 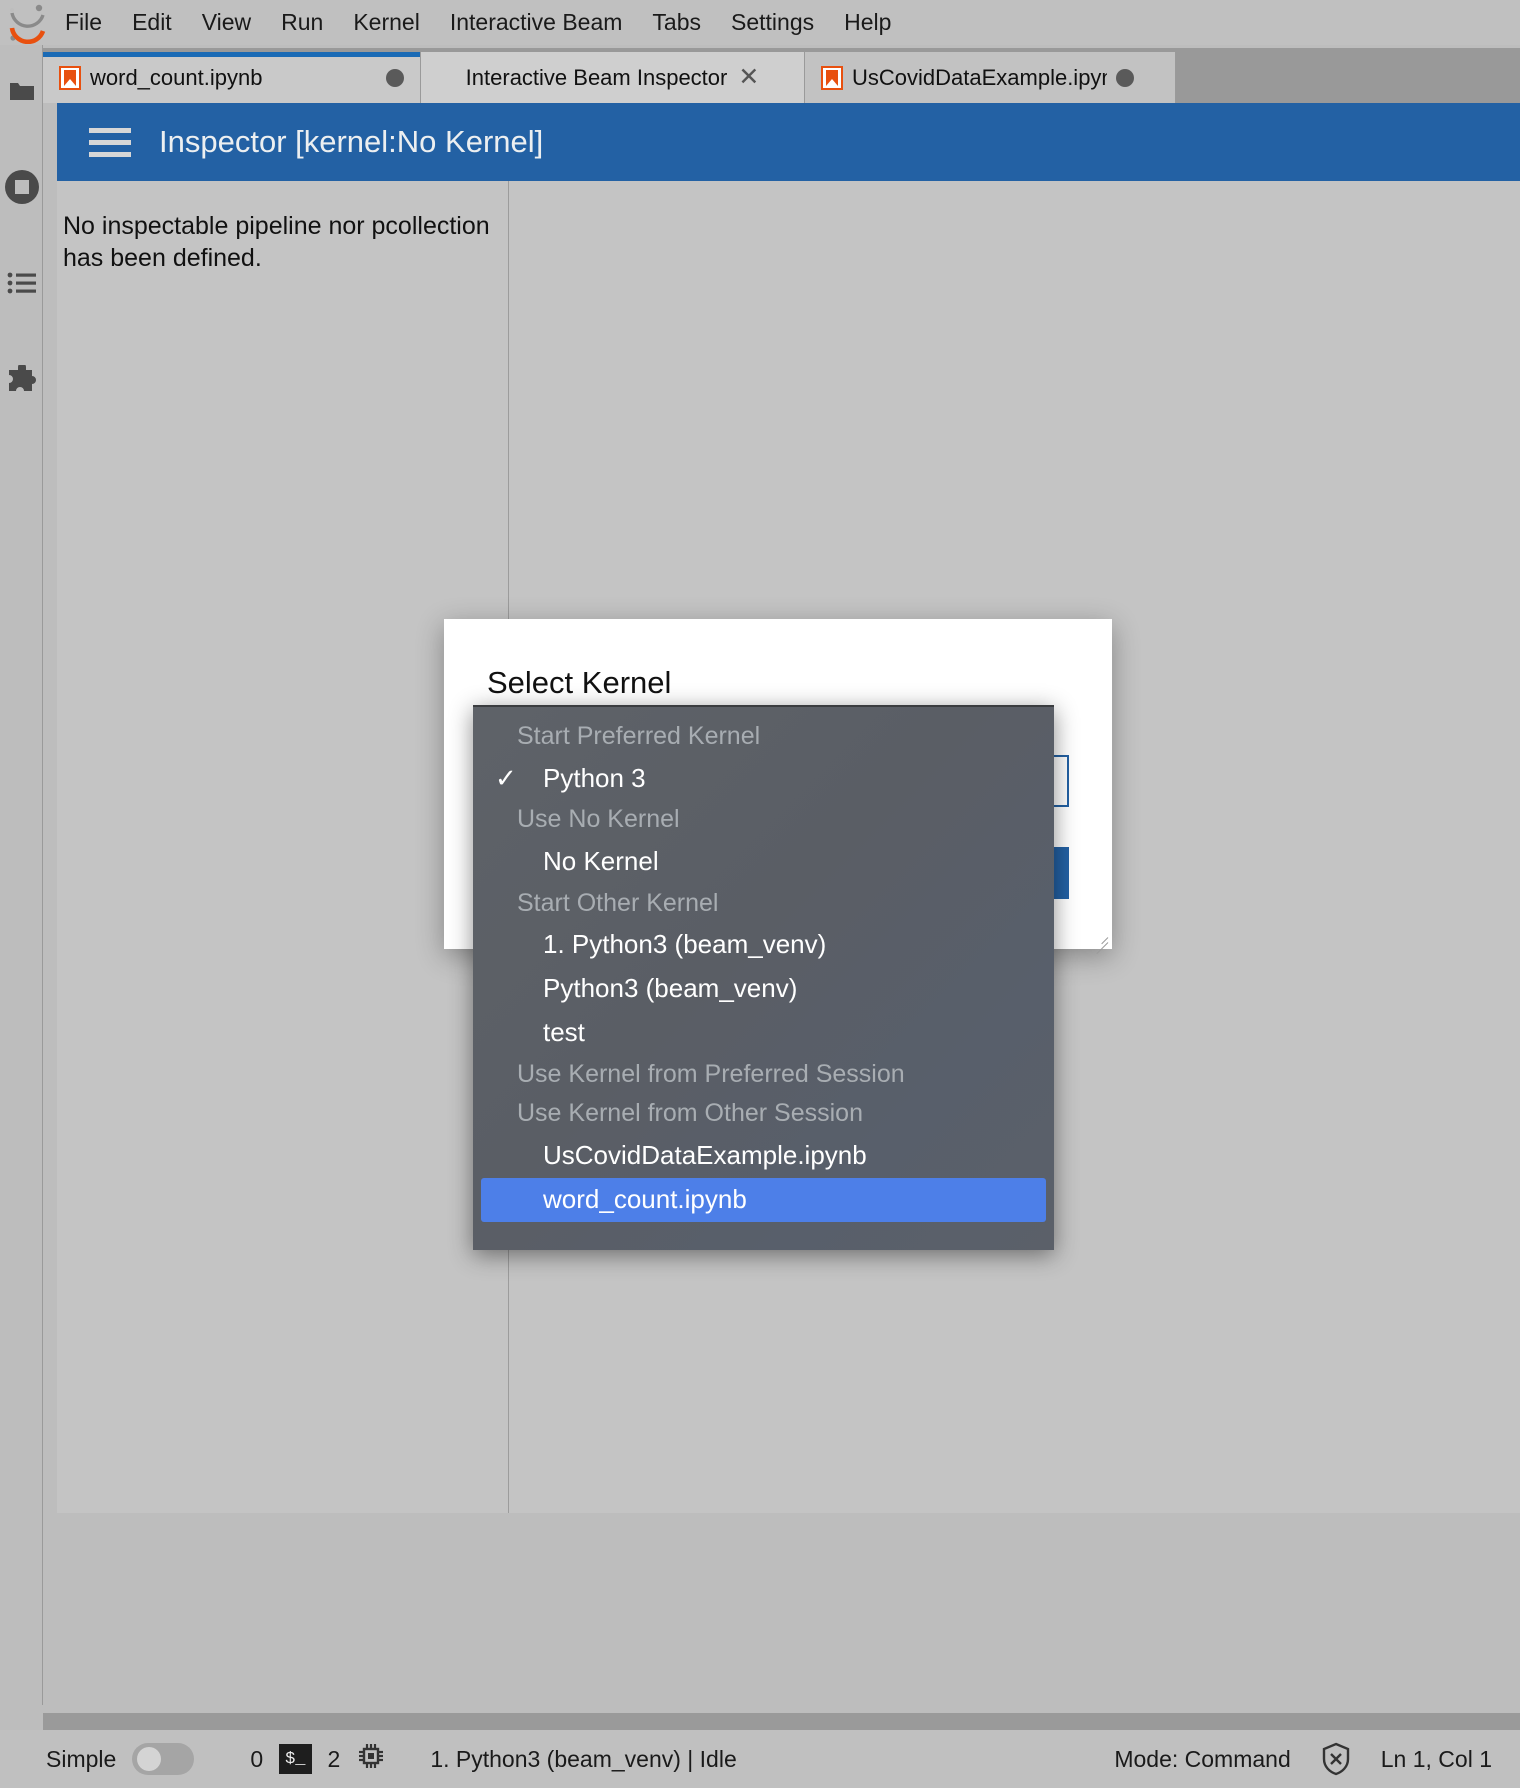 What do you see at coordinates (226, 22) in the screenshot?
I see `menu-view: View` at bounding box center [226, 22].